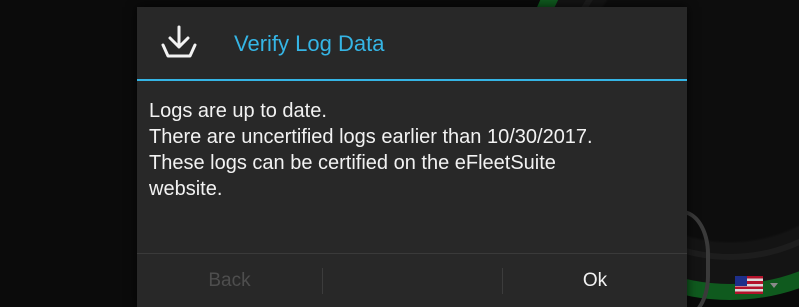  I want to click on message-line: Logs are up to date., so click(238, 111).